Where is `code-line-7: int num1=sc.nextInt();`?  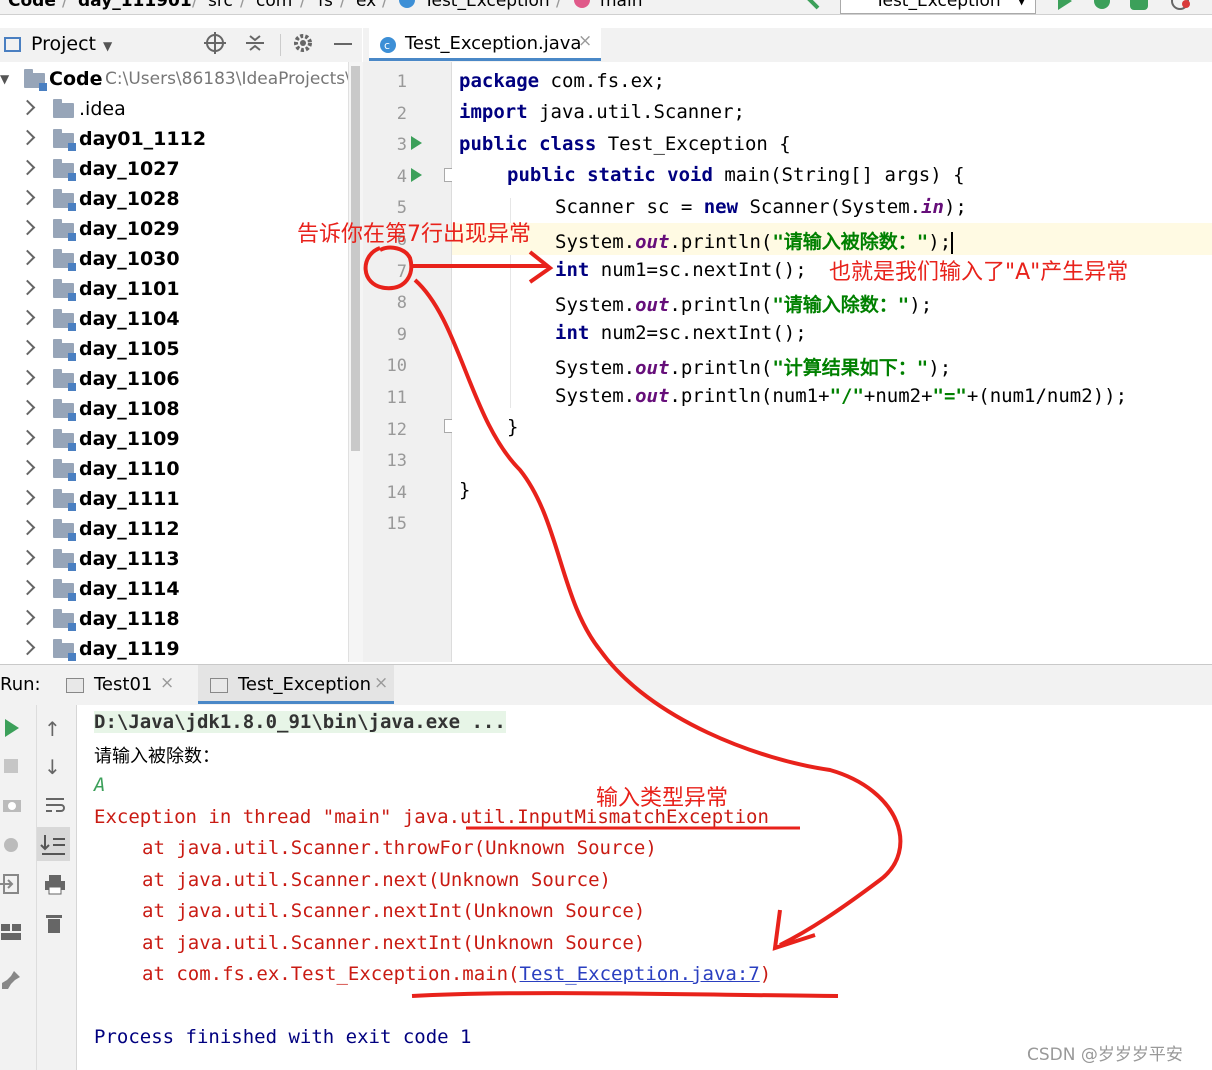
code-line-7: int num1=sc.nextInt(); is located at coordinates (681, 270).